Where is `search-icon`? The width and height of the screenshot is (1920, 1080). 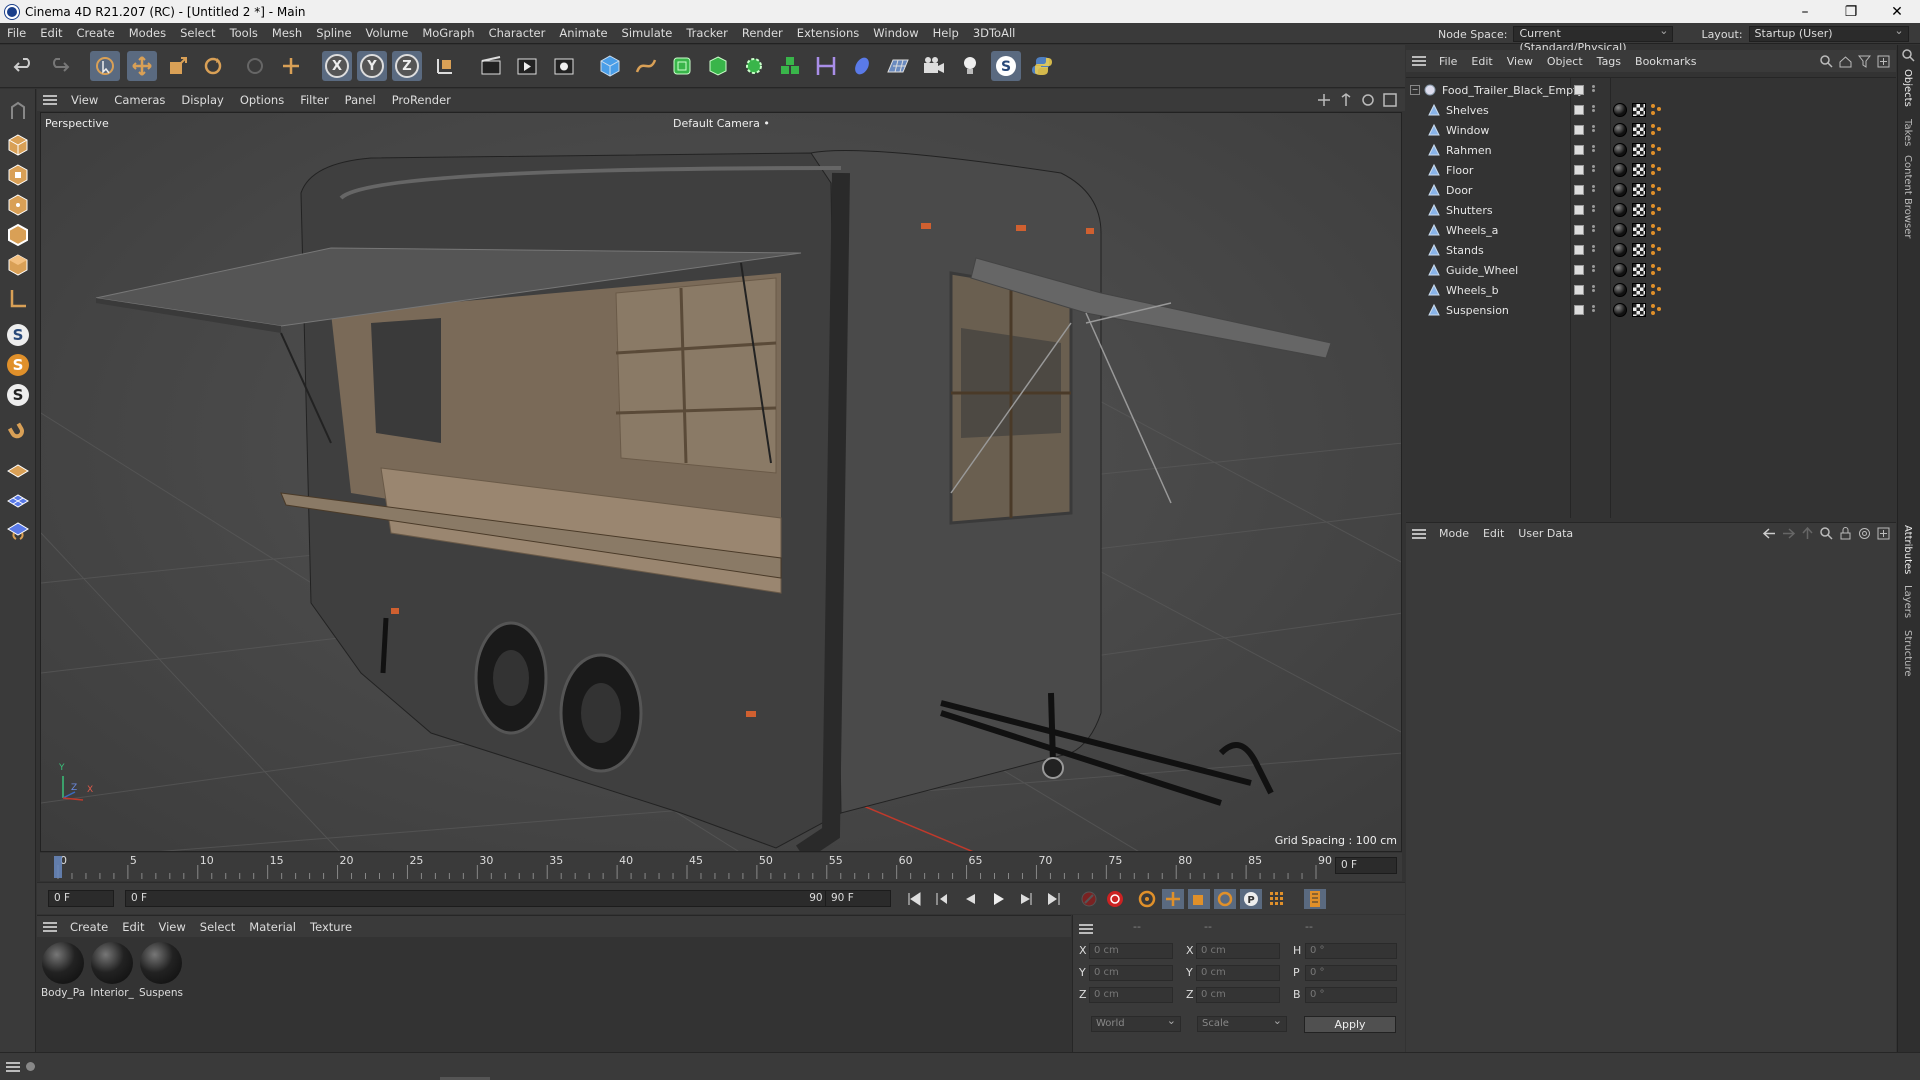 search-icon is located at coordinates (1826, 61).